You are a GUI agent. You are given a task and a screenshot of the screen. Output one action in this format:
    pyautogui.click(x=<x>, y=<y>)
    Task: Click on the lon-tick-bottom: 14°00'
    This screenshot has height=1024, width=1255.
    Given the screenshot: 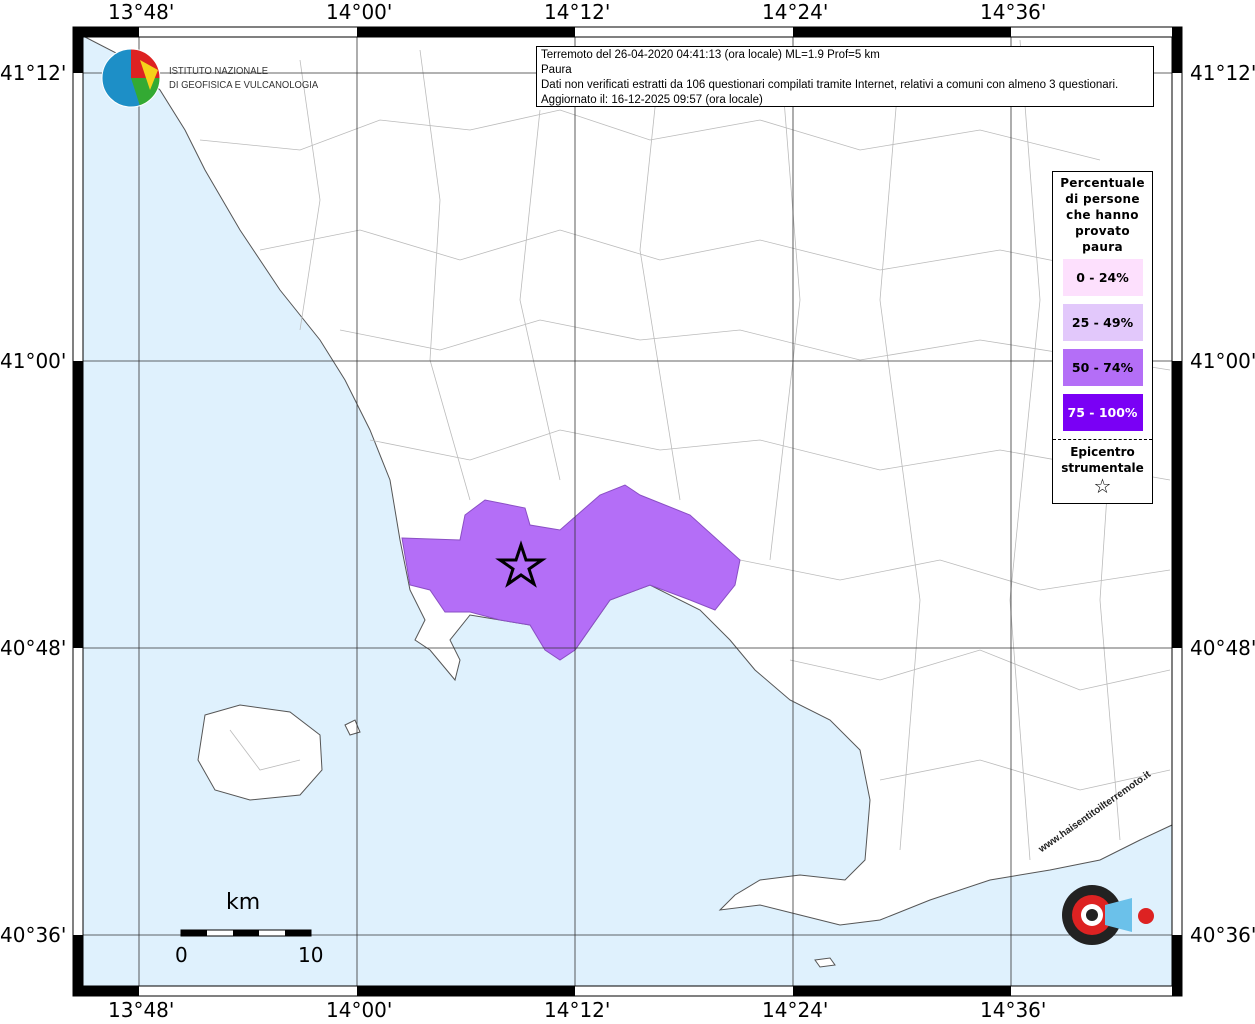 What is the action you would take?
    pyautogui.click(x=359, y=1010)
    